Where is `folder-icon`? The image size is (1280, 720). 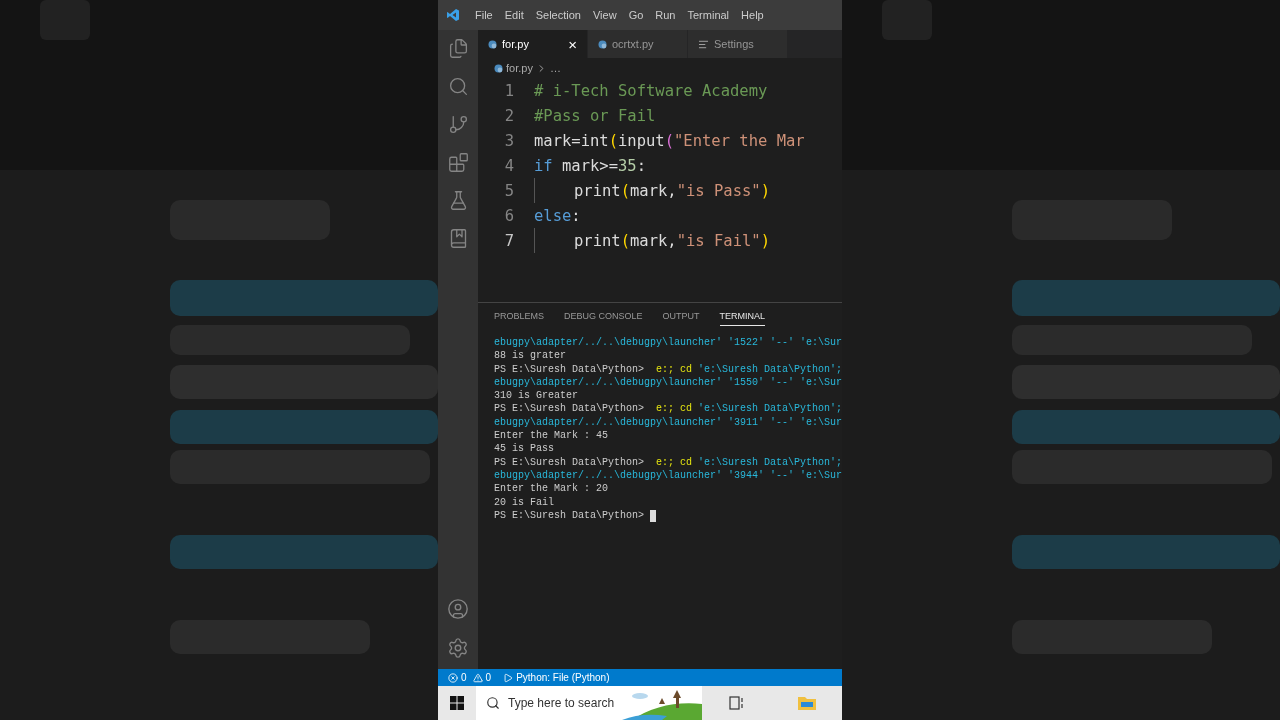
folder-icon is located at coordinates (806, 703).